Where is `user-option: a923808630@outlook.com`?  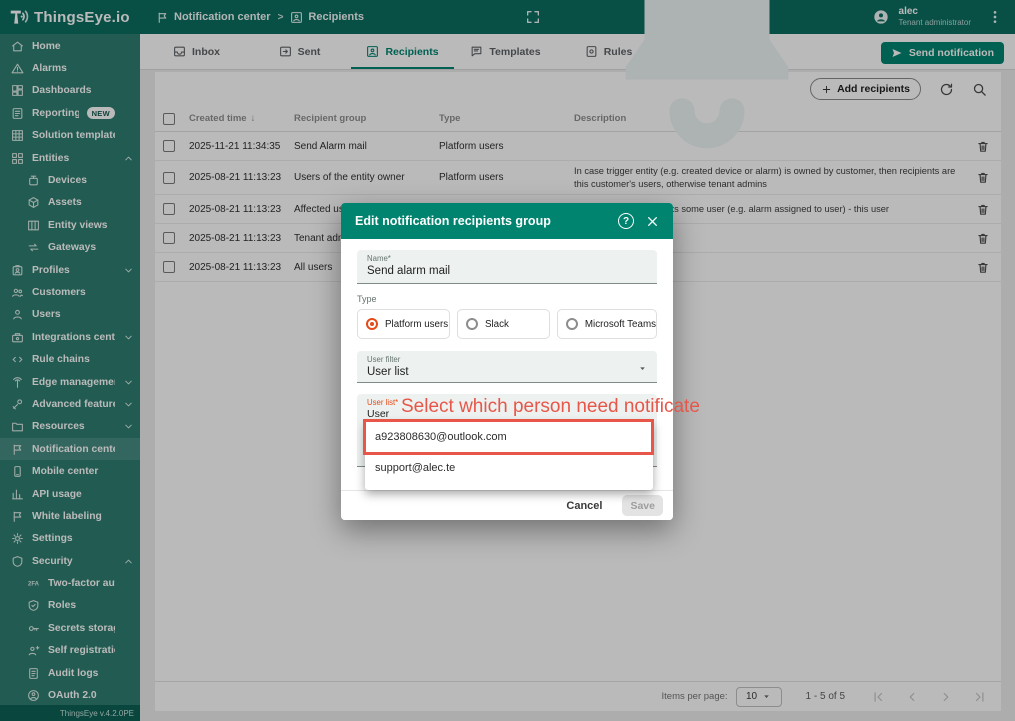 user-option: a923808630@outlook.com is located at coordinates (509, 436).